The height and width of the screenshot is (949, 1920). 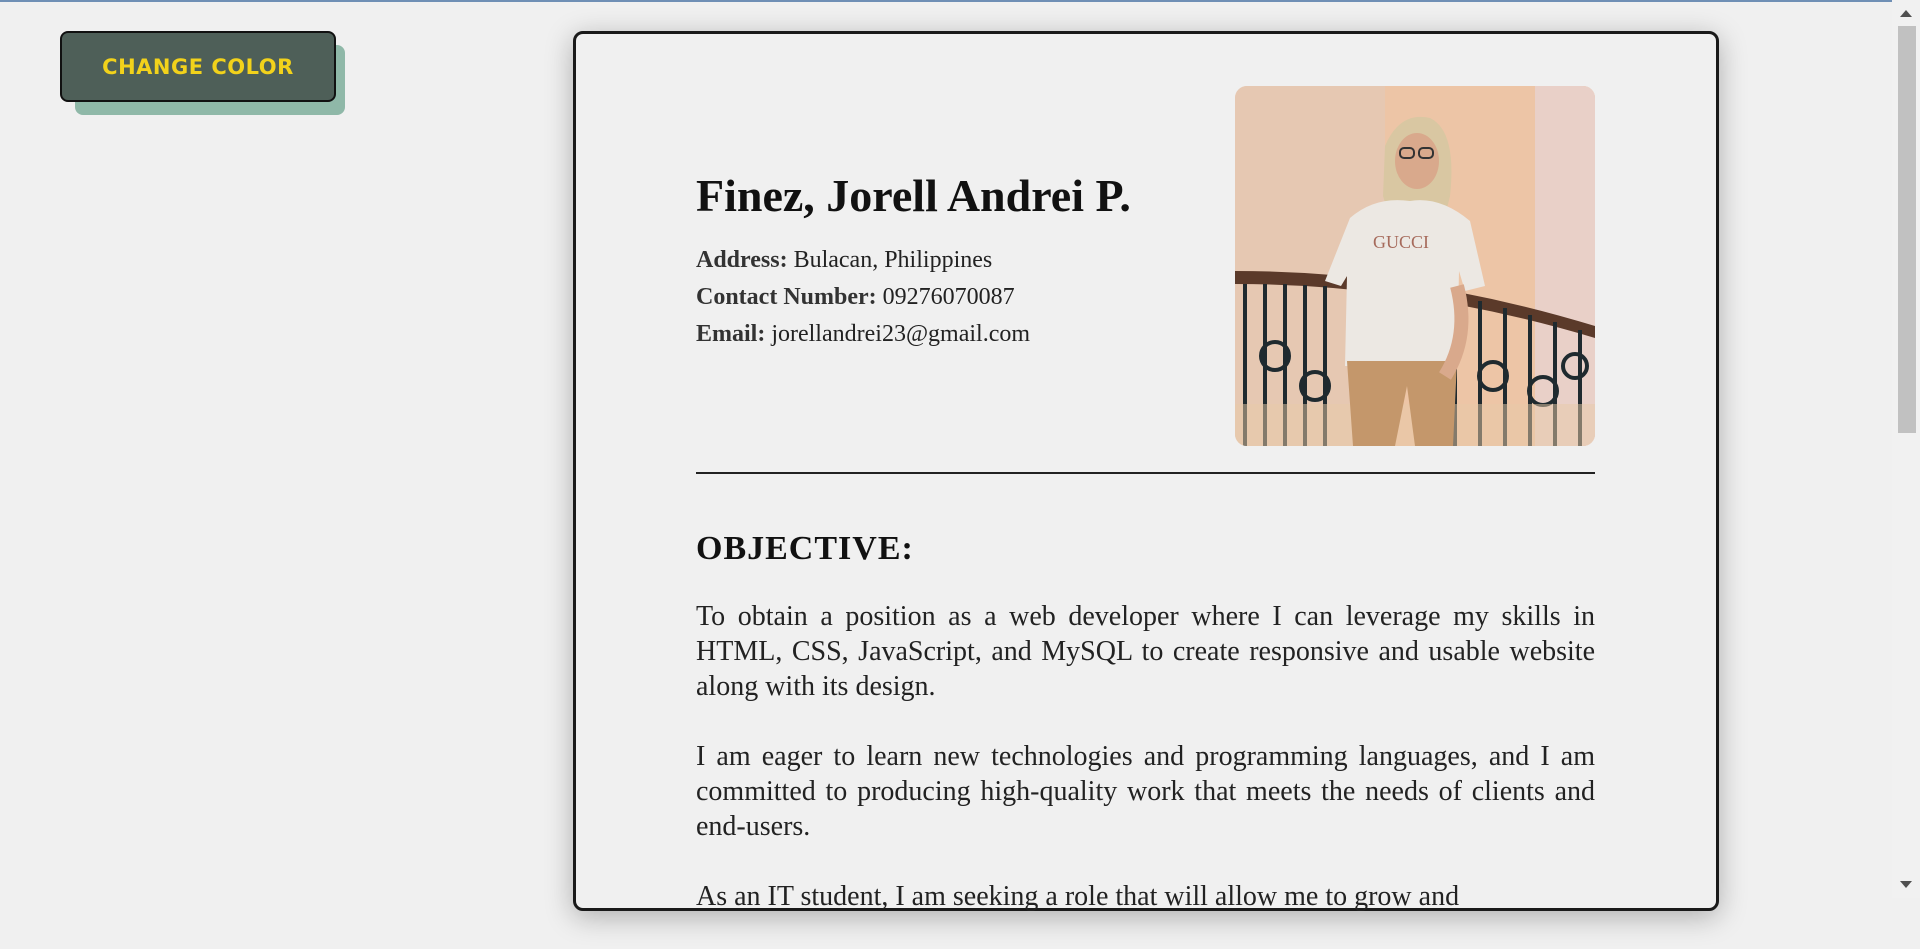 What do you see at coordinates (805, 548) in the screenshot?
I see `objective-heading: OBJECTIVE:` at bounding box center [805, 548].